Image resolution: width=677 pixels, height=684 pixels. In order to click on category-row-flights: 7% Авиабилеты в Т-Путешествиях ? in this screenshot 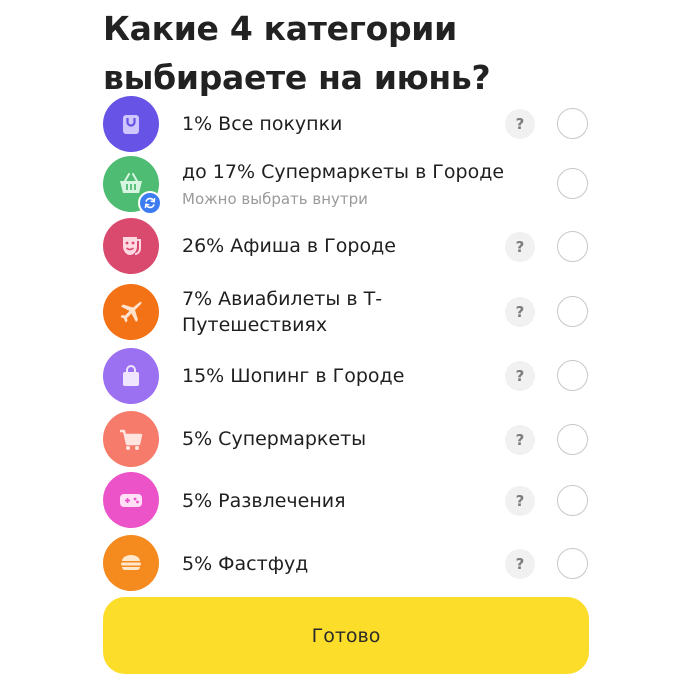, I will do `click(338, 311)`.